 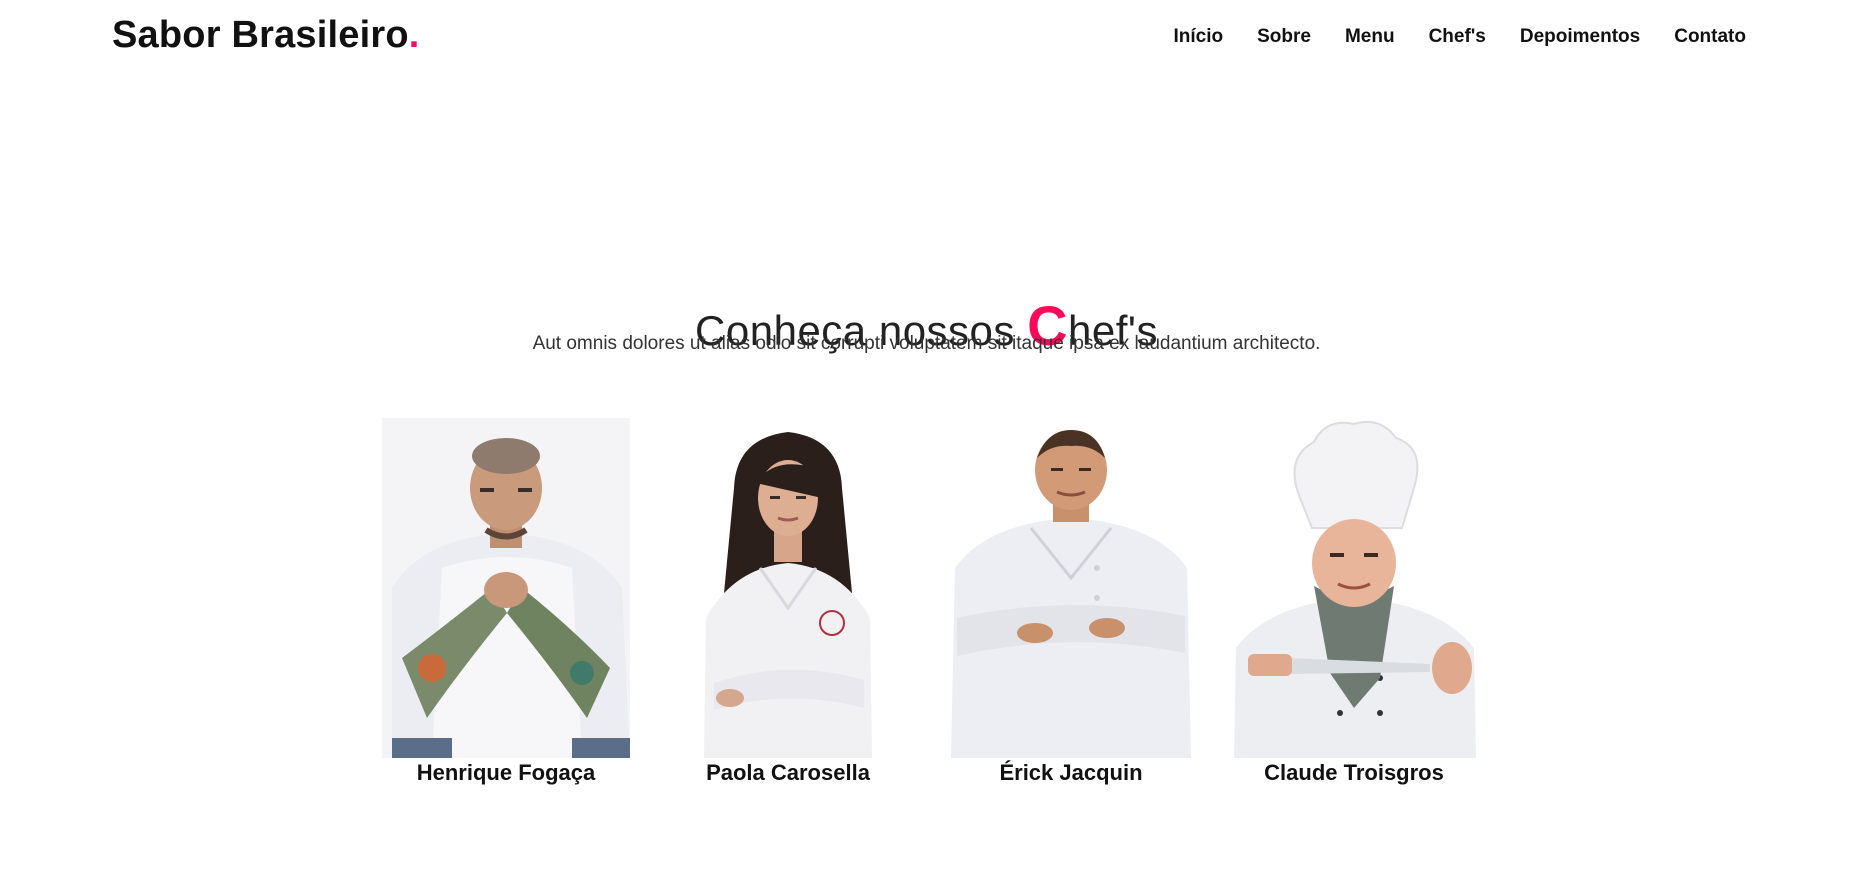 I want to click on chef-name: Érick Jacquin, so click(x=1071, y=772).